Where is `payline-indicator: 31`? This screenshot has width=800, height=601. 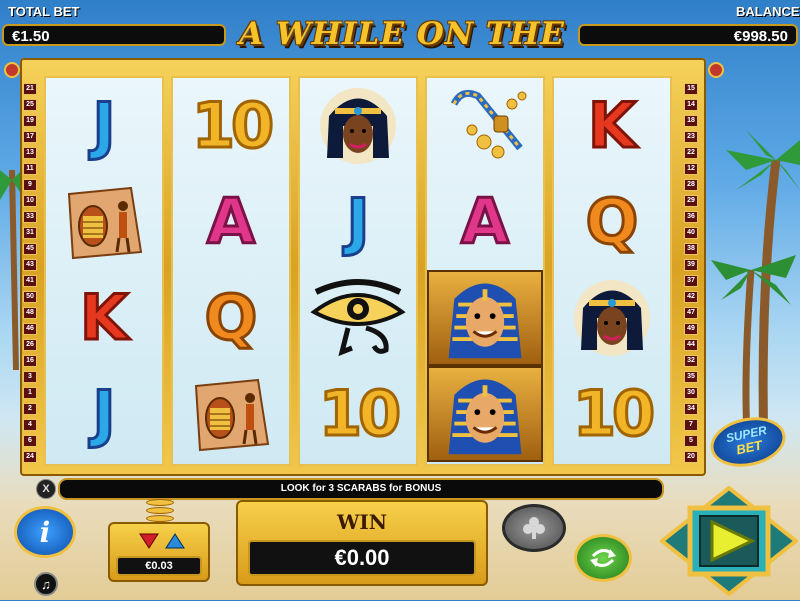
payline-indicator: 31 is located at coordinates (30, 233).